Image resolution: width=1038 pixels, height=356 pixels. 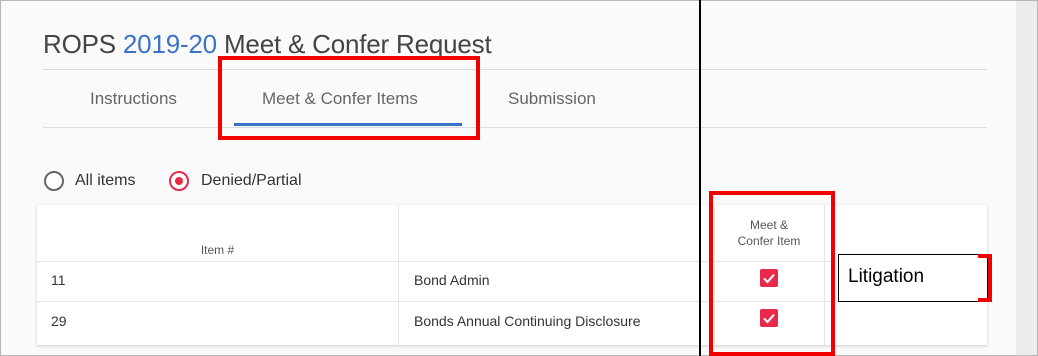 I want to click on annotation-divider-line, so click(x=700, y=178).